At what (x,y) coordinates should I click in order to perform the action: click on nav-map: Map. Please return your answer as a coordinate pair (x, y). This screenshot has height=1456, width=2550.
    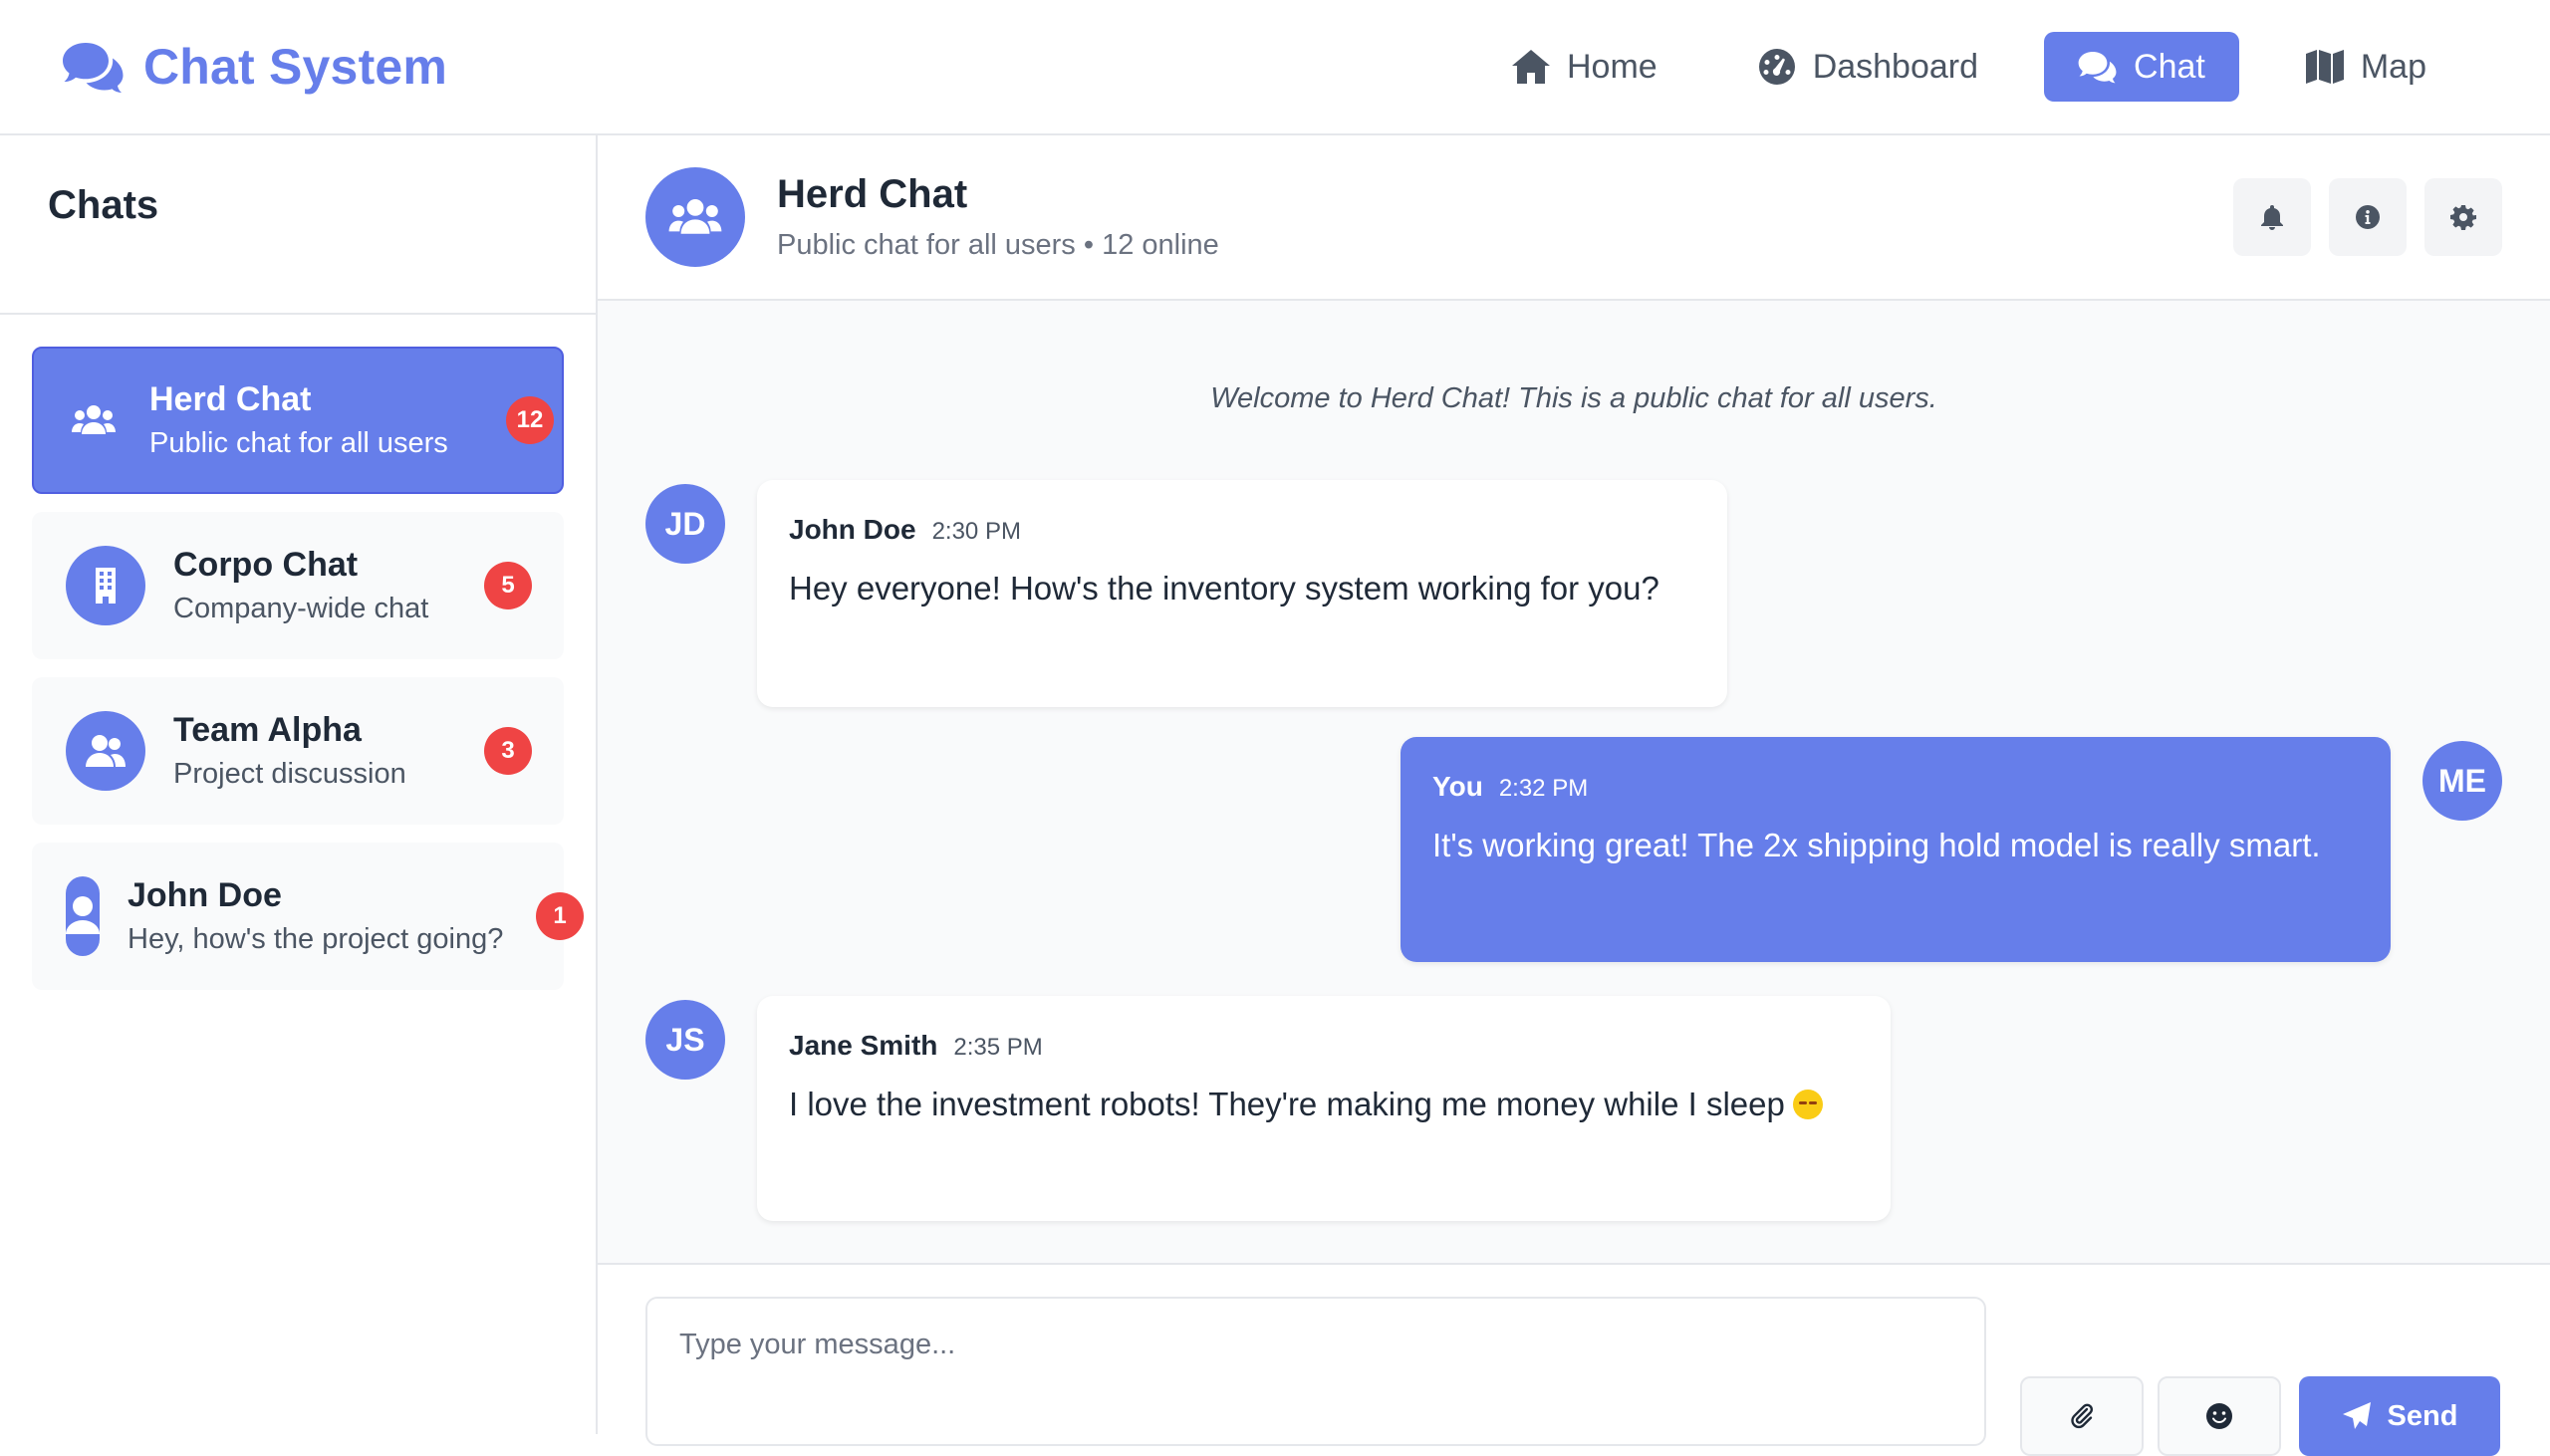
    Looking at the image, I should click on (2365, 67).